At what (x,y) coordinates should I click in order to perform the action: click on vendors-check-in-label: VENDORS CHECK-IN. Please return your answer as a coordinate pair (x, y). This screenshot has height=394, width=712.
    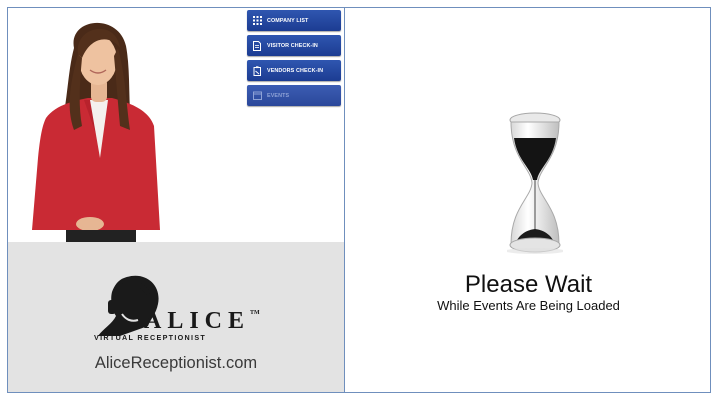
    Looking at the image, I should click on (295, 70).